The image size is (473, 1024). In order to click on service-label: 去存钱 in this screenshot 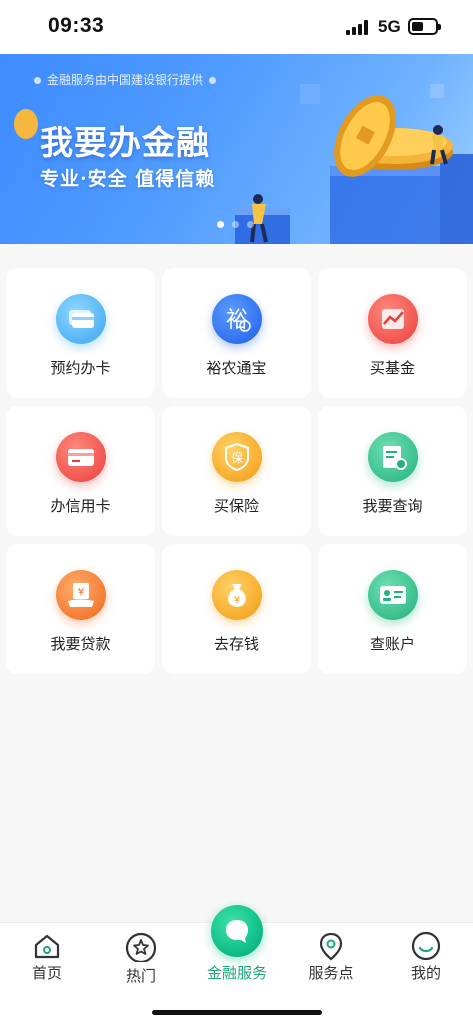, I will do `click(236, 644)`.